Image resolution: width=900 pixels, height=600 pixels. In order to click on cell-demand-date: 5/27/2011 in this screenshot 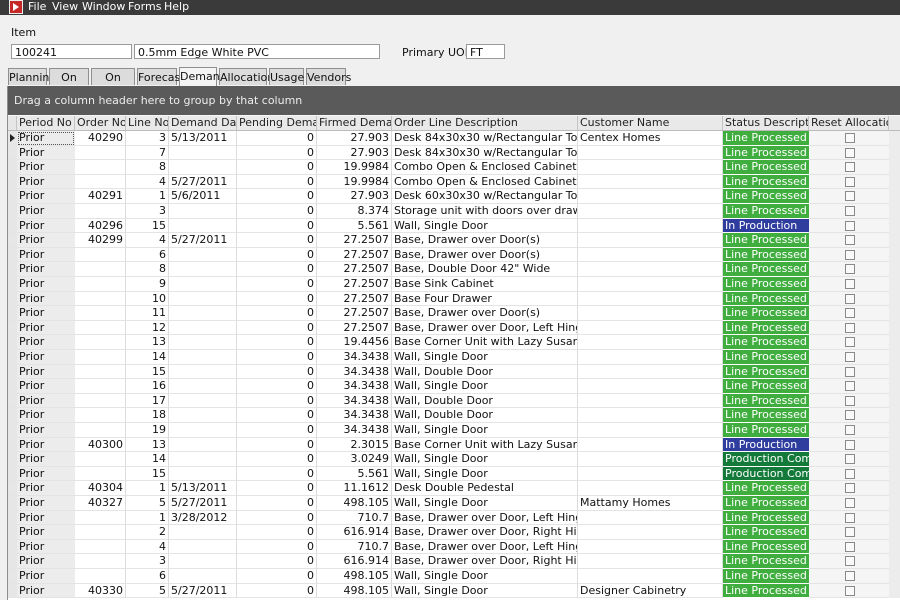, I will do `click(203, 182)`.